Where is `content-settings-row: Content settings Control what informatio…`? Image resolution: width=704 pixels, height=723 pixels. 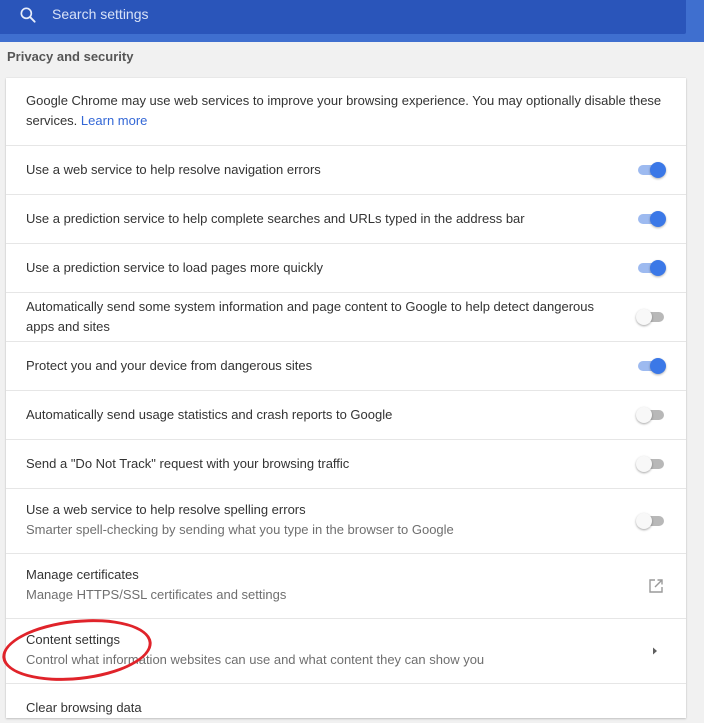 content-settings-row: Content settings Control what informatio… is located at coordinates (346, 650).